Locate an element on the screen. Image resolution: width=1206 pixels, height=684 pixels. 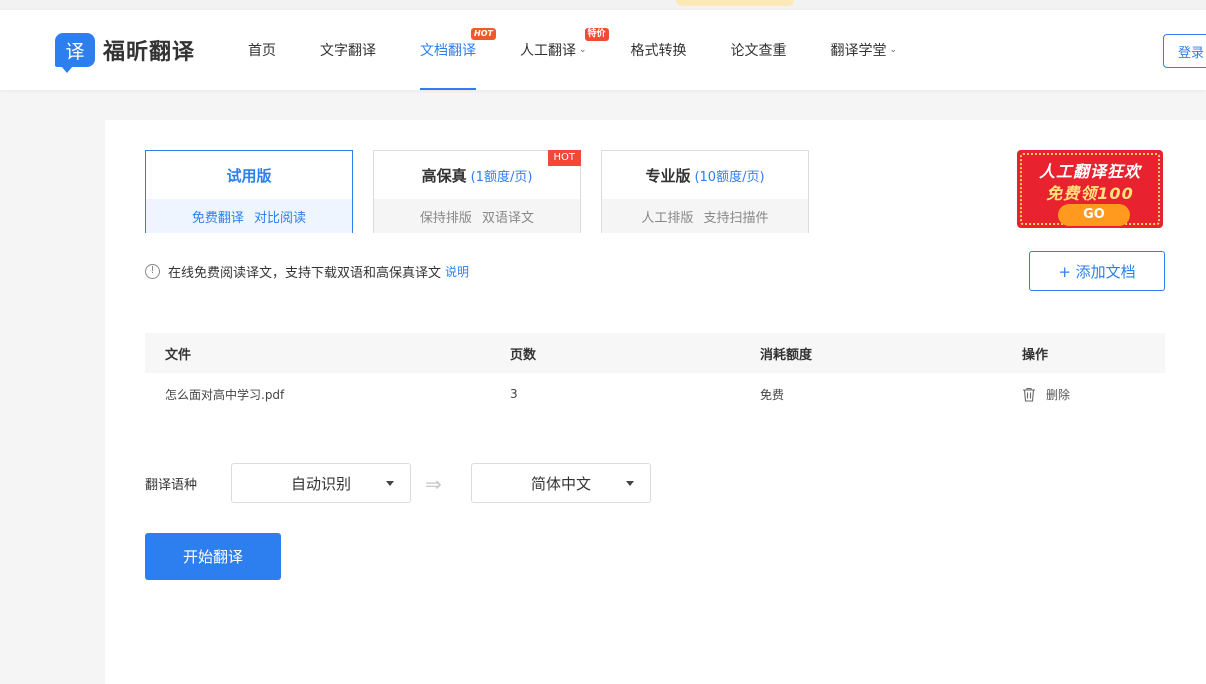
notice-link: 说明 is located at coordinates (457, 271).